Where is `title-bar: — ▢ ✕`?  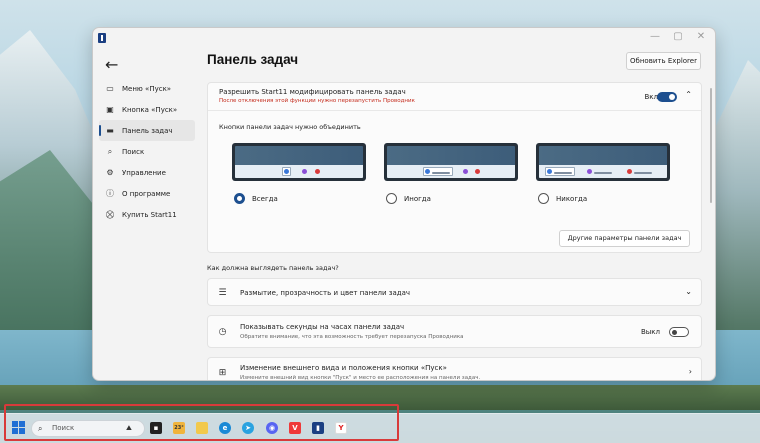
title-bar: — ▢ ✕ is located at coordinates (404, 38).